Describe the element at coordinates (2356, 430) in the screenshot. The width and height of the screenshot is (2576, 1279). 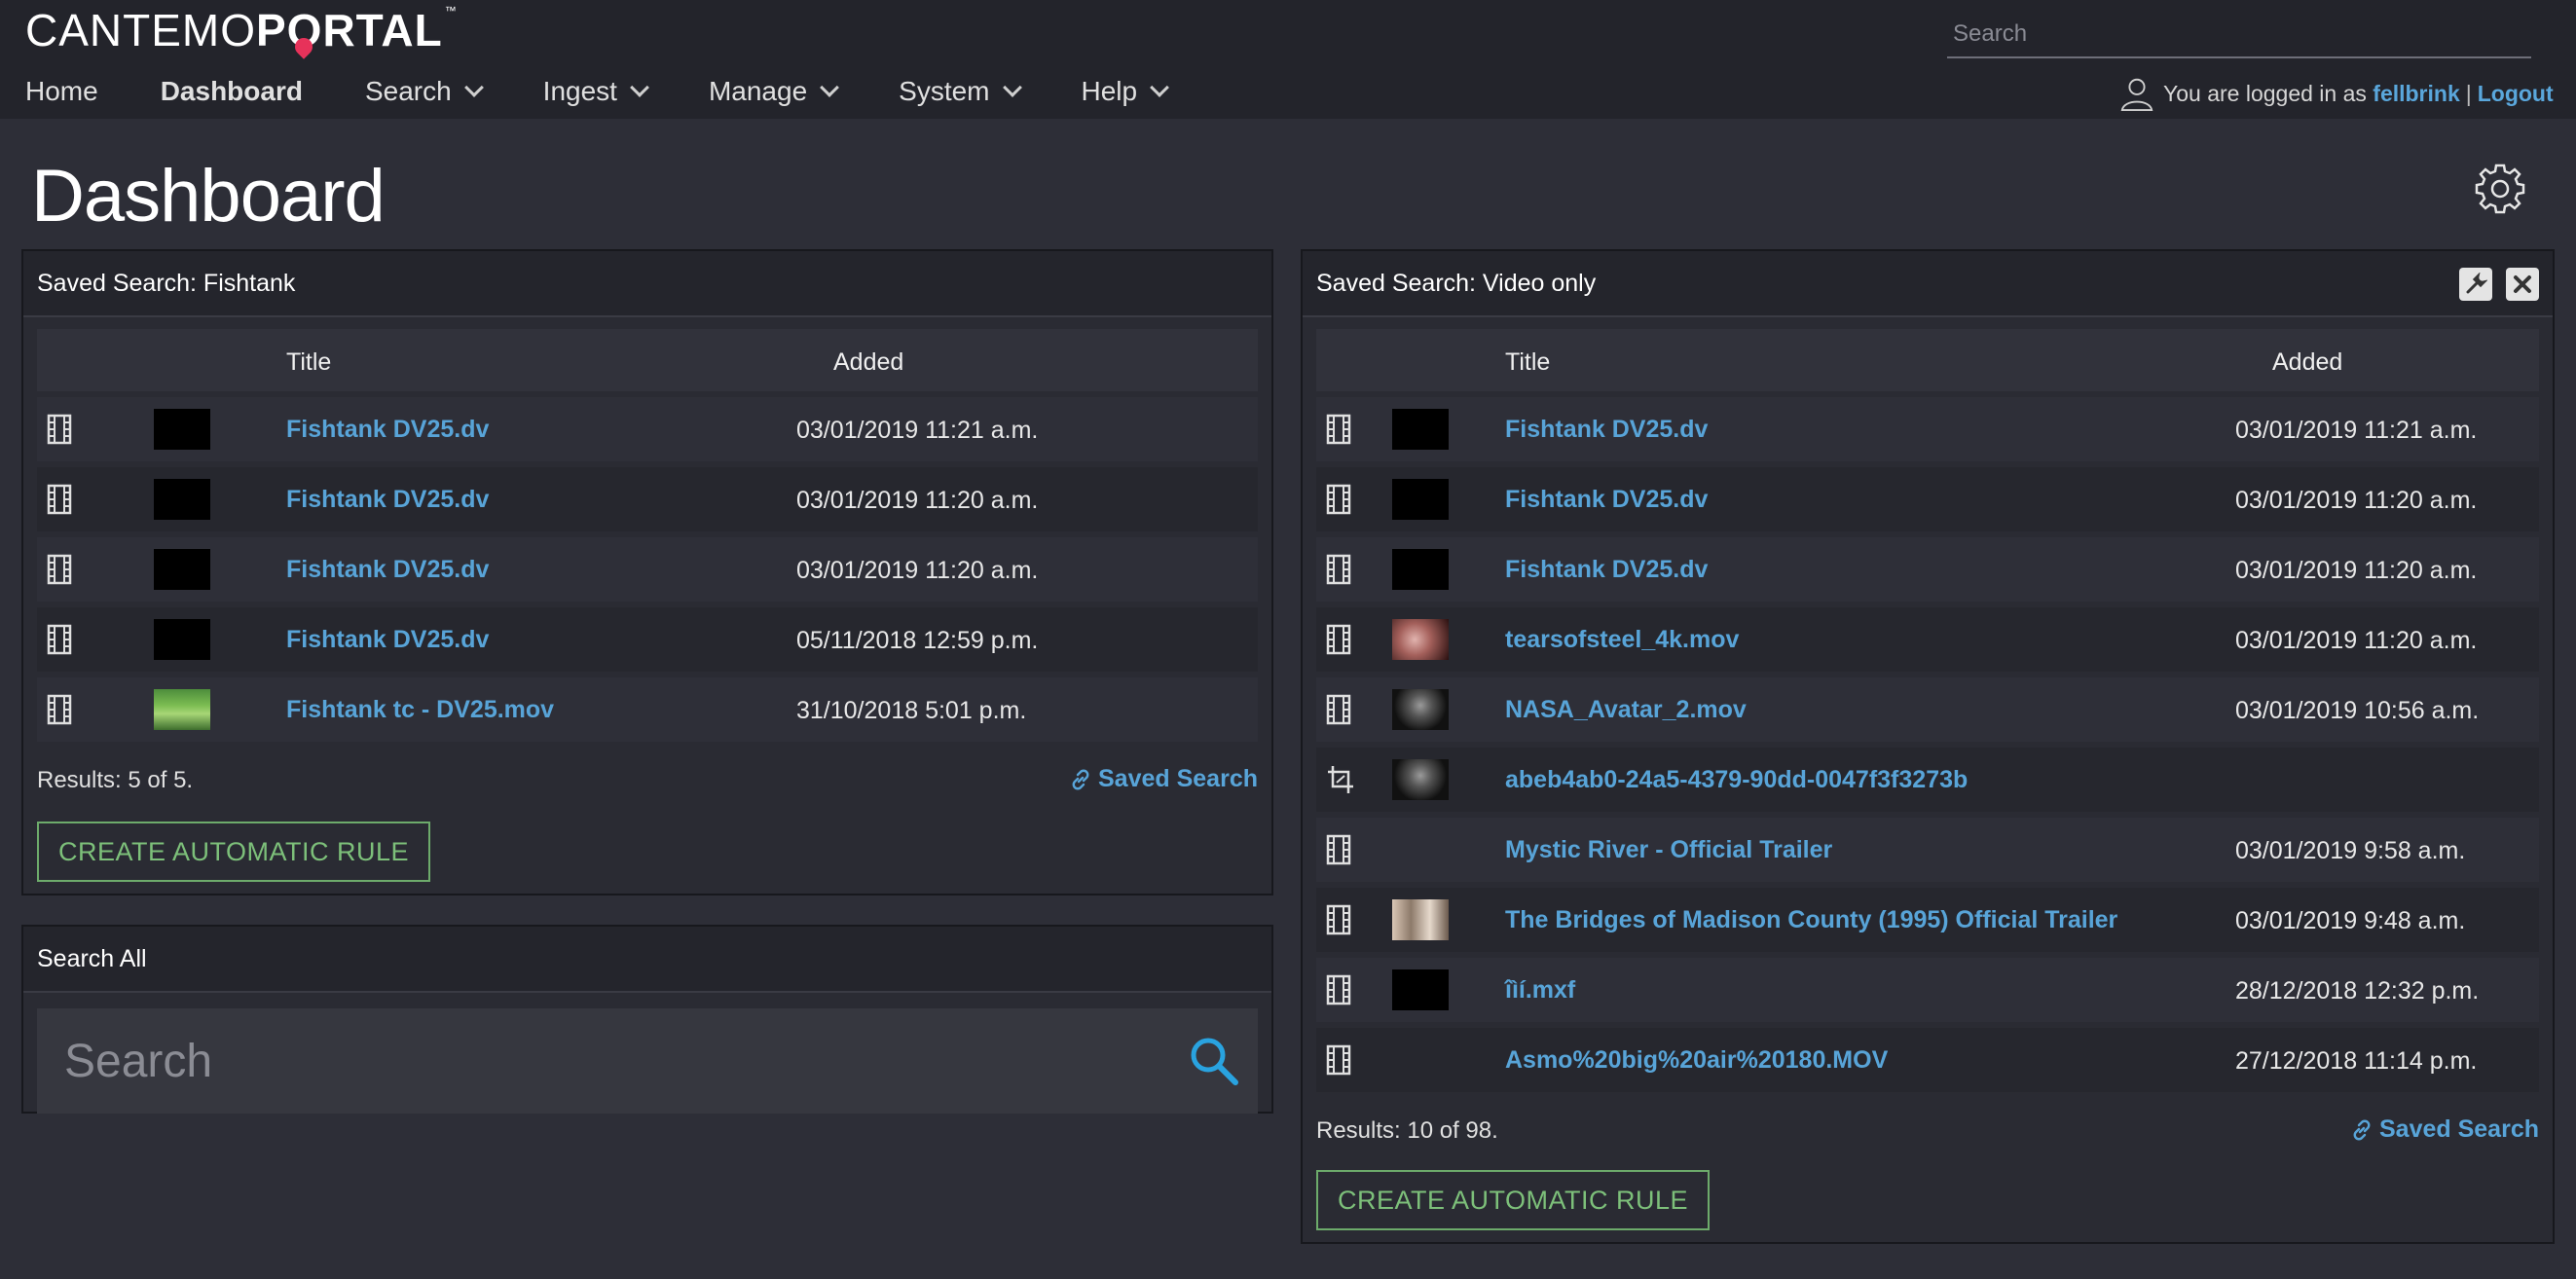
I see `added-date: 03/01/2019 11:21 a.m.` at that location.